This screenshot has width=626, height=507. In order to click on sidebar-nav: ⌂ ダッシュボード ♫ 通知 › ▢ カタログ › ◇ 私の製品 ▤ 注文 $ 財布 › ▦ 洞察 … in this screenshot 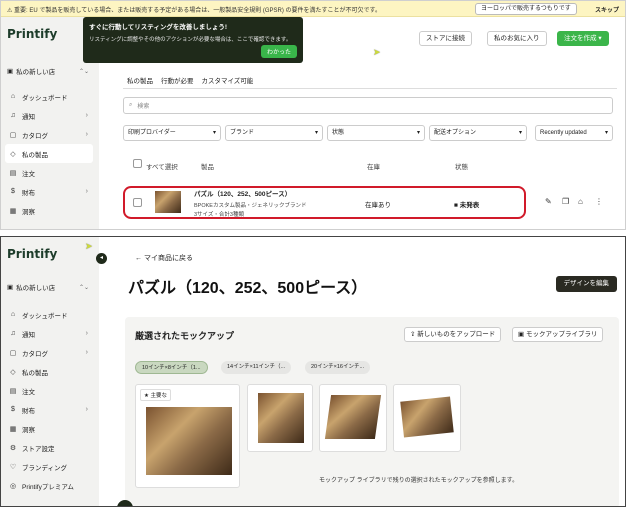, I will do `click(49, 400)`.